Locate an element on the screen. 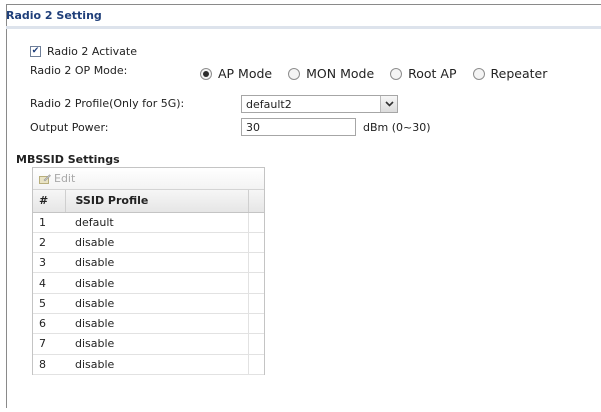 The height and width of the screenshot is (412, 601). table-row: 3 disable is located at coordinates (148, 263).